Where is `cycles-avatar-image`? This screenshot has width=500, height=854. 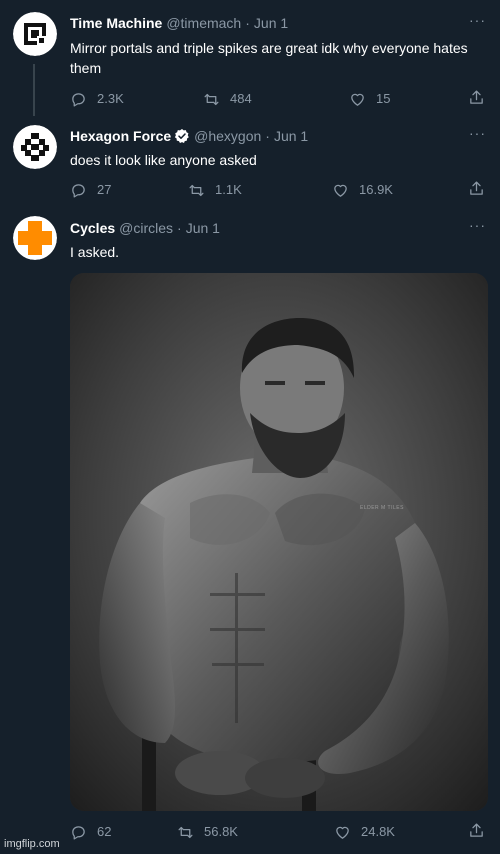
cycles-avatar-image is located at coordinates (35, 238).